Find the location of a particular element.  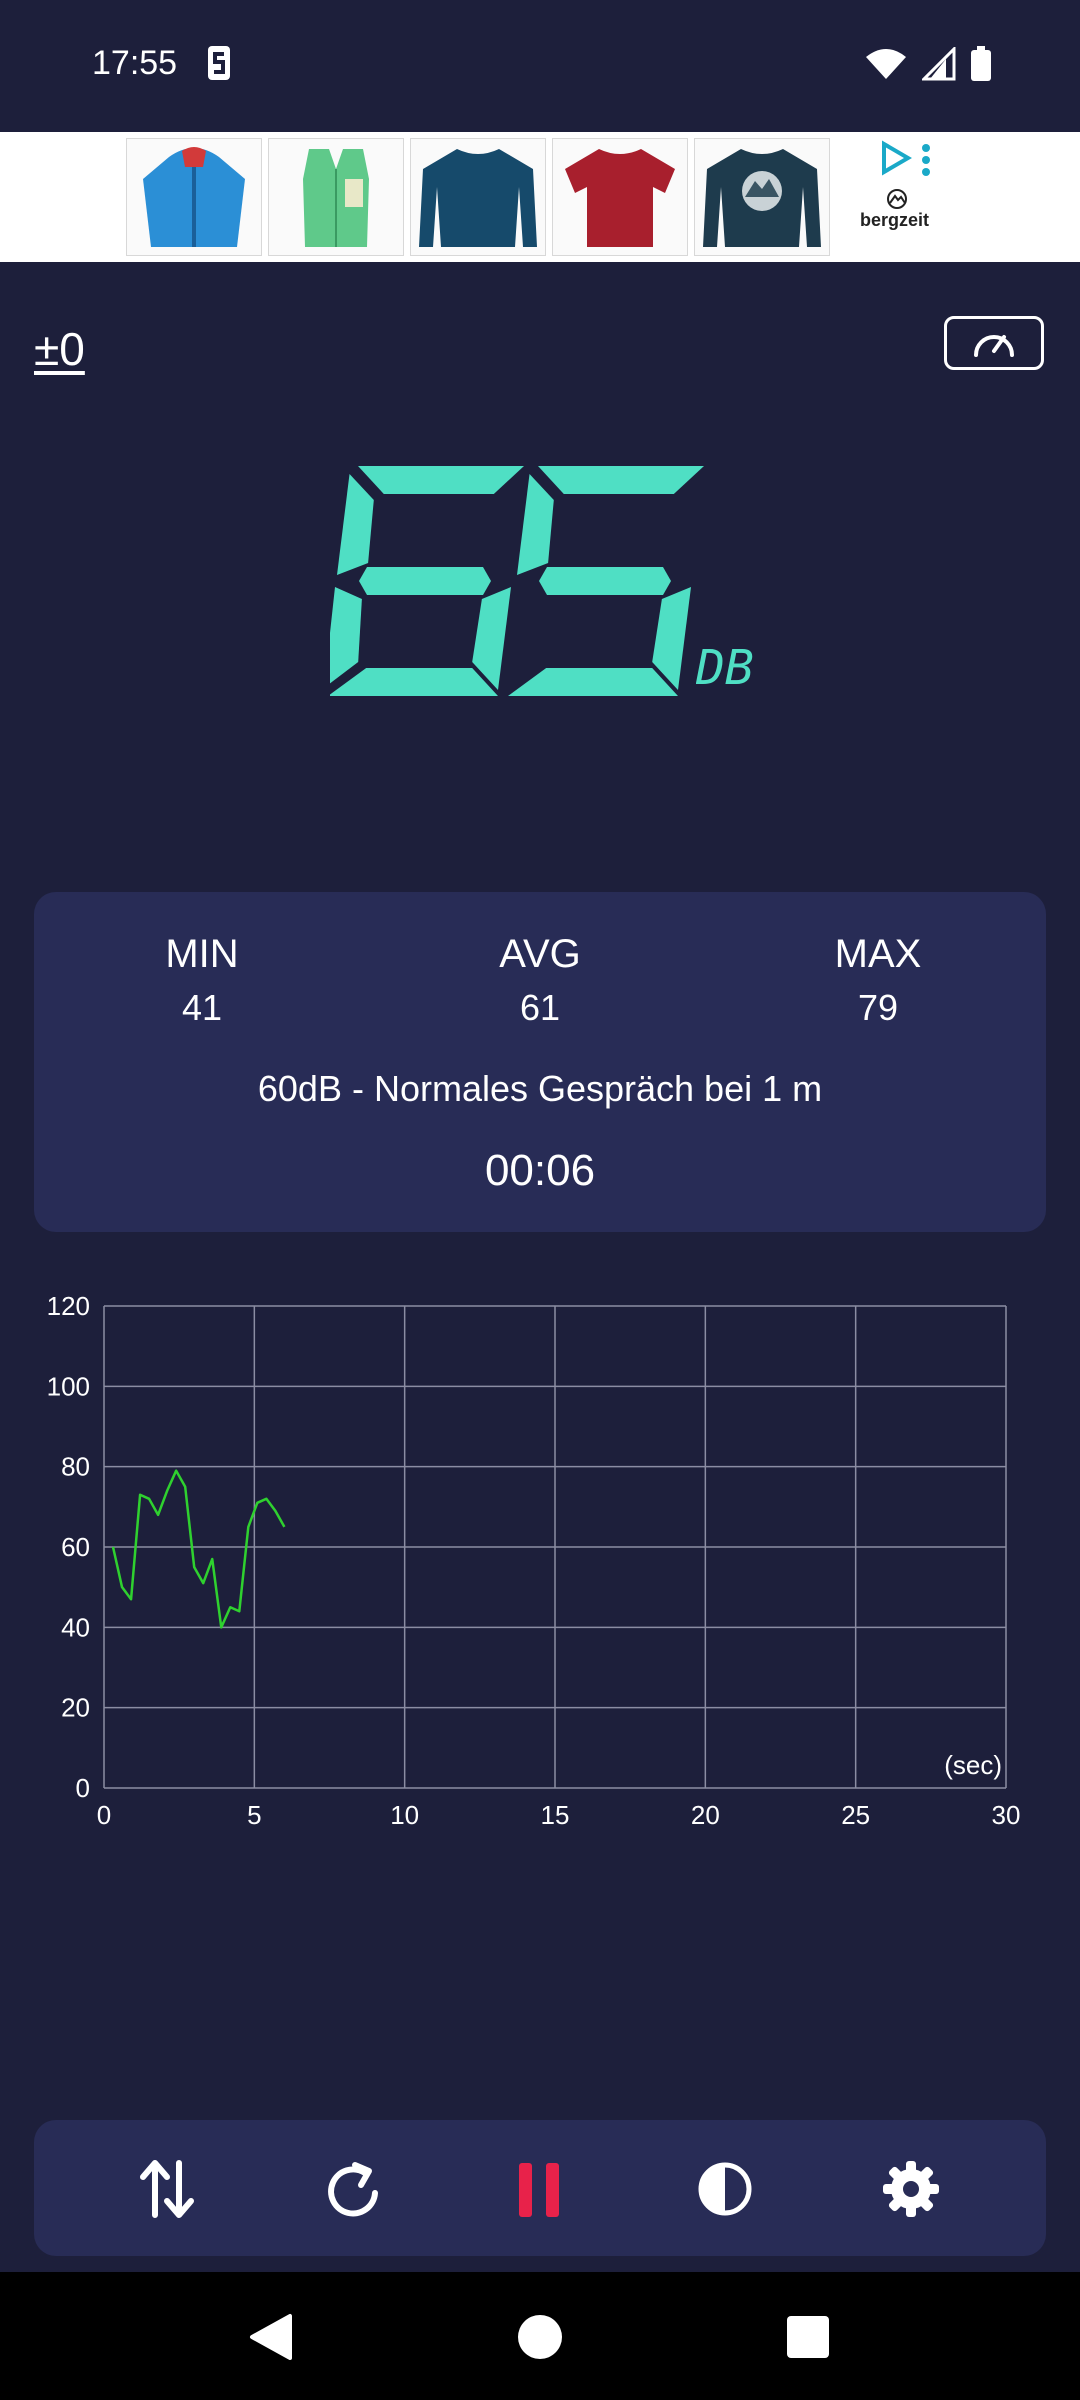

ad-banner: bergzeit is located at coordinates (540, 197).